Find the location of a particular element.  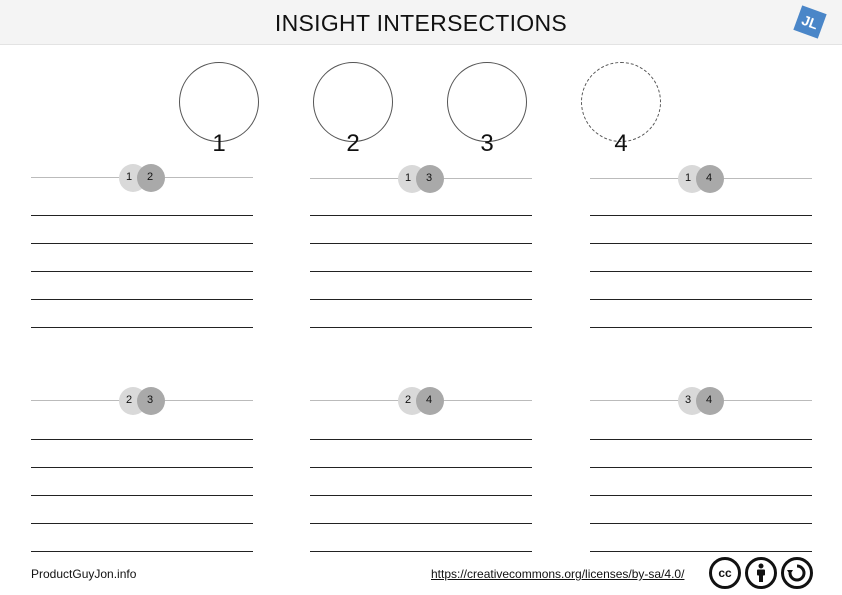

venn-badge: 2 3 is located at coordinates (149, 401).